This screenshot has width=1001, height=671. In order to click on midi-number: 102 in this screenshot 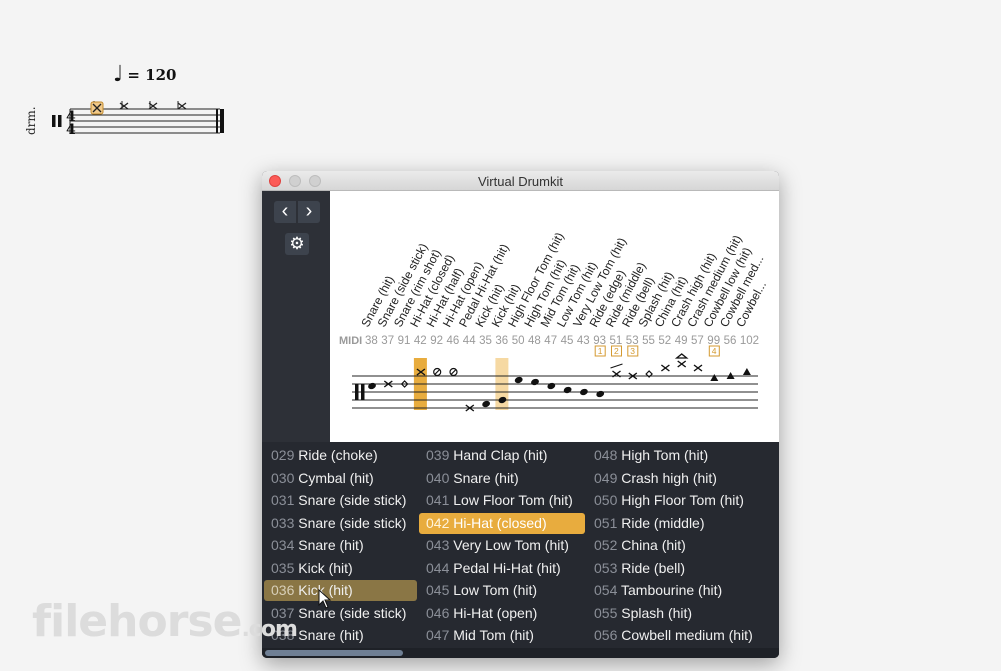, I will do `click(749, 341)`.